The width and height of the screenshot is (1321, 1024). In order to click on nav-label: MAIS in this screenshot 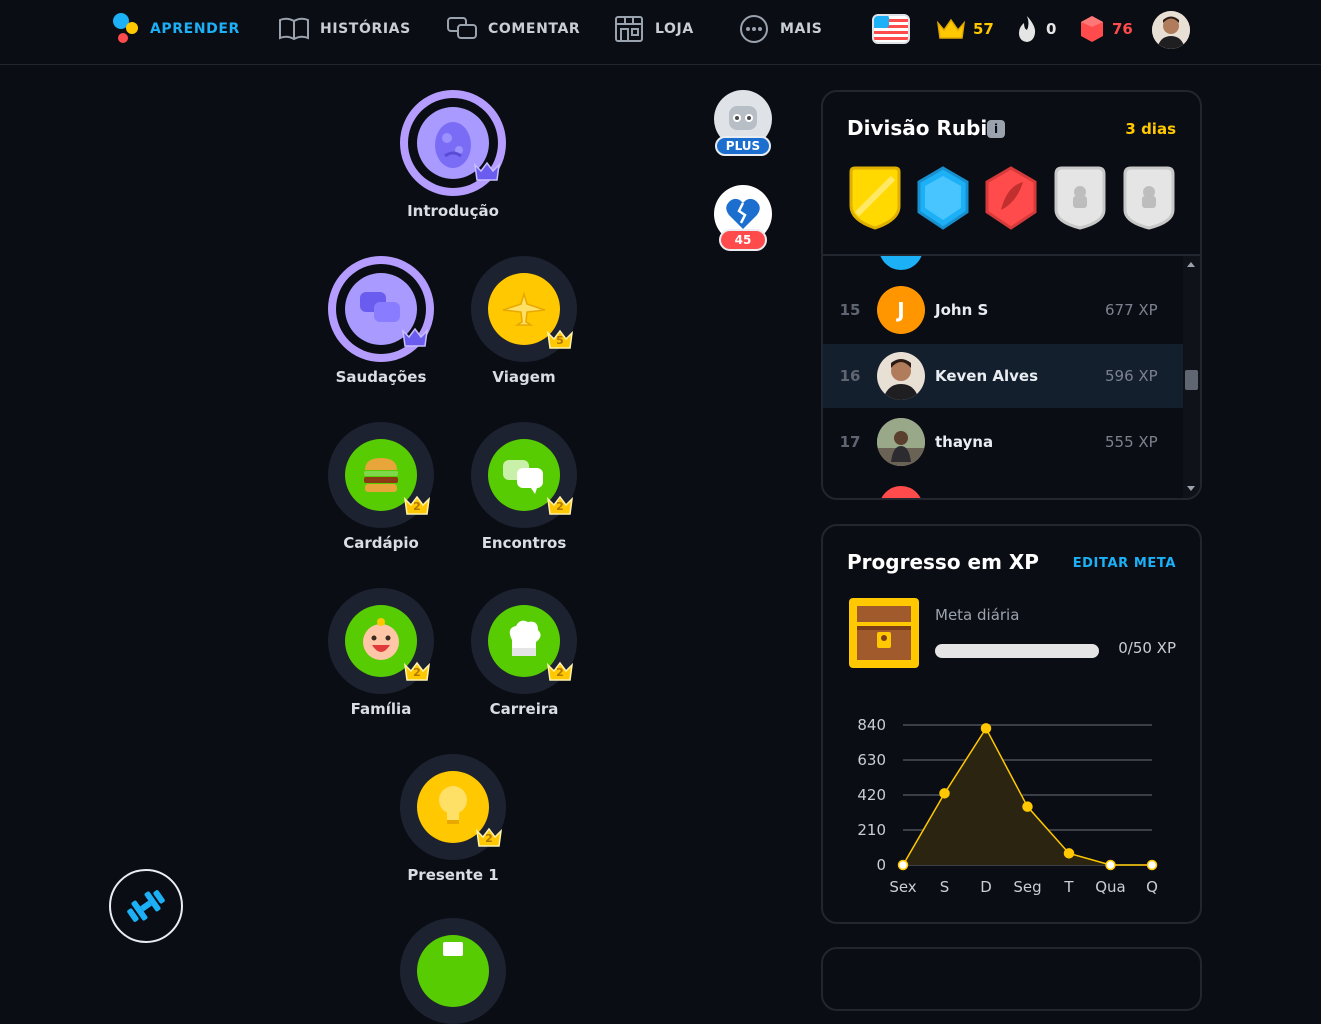, I will do `click(801, 29)`.